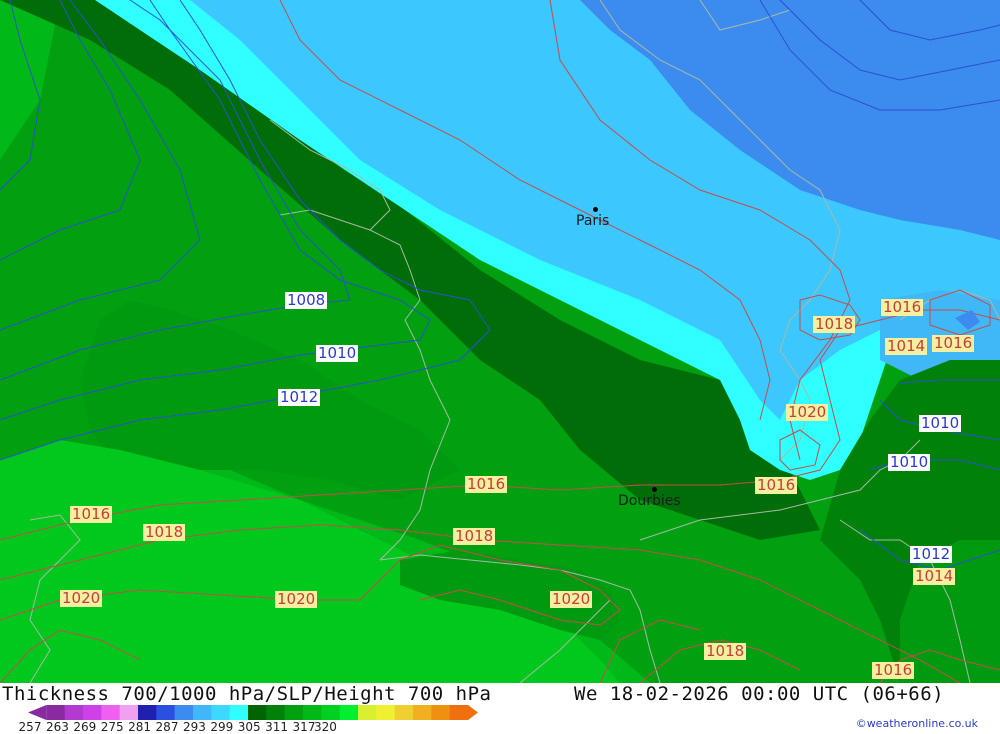 The height and width of the screenshot is (734, 1000). What do you see at coordinates (595, 209) in the screenshot?
I see `city-dot-paris` at bounding box center [595, 209].